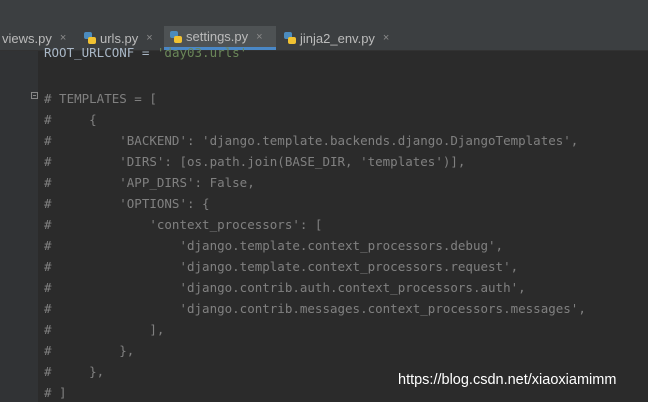  I want to click on code-line: # ], so click(55, 392).